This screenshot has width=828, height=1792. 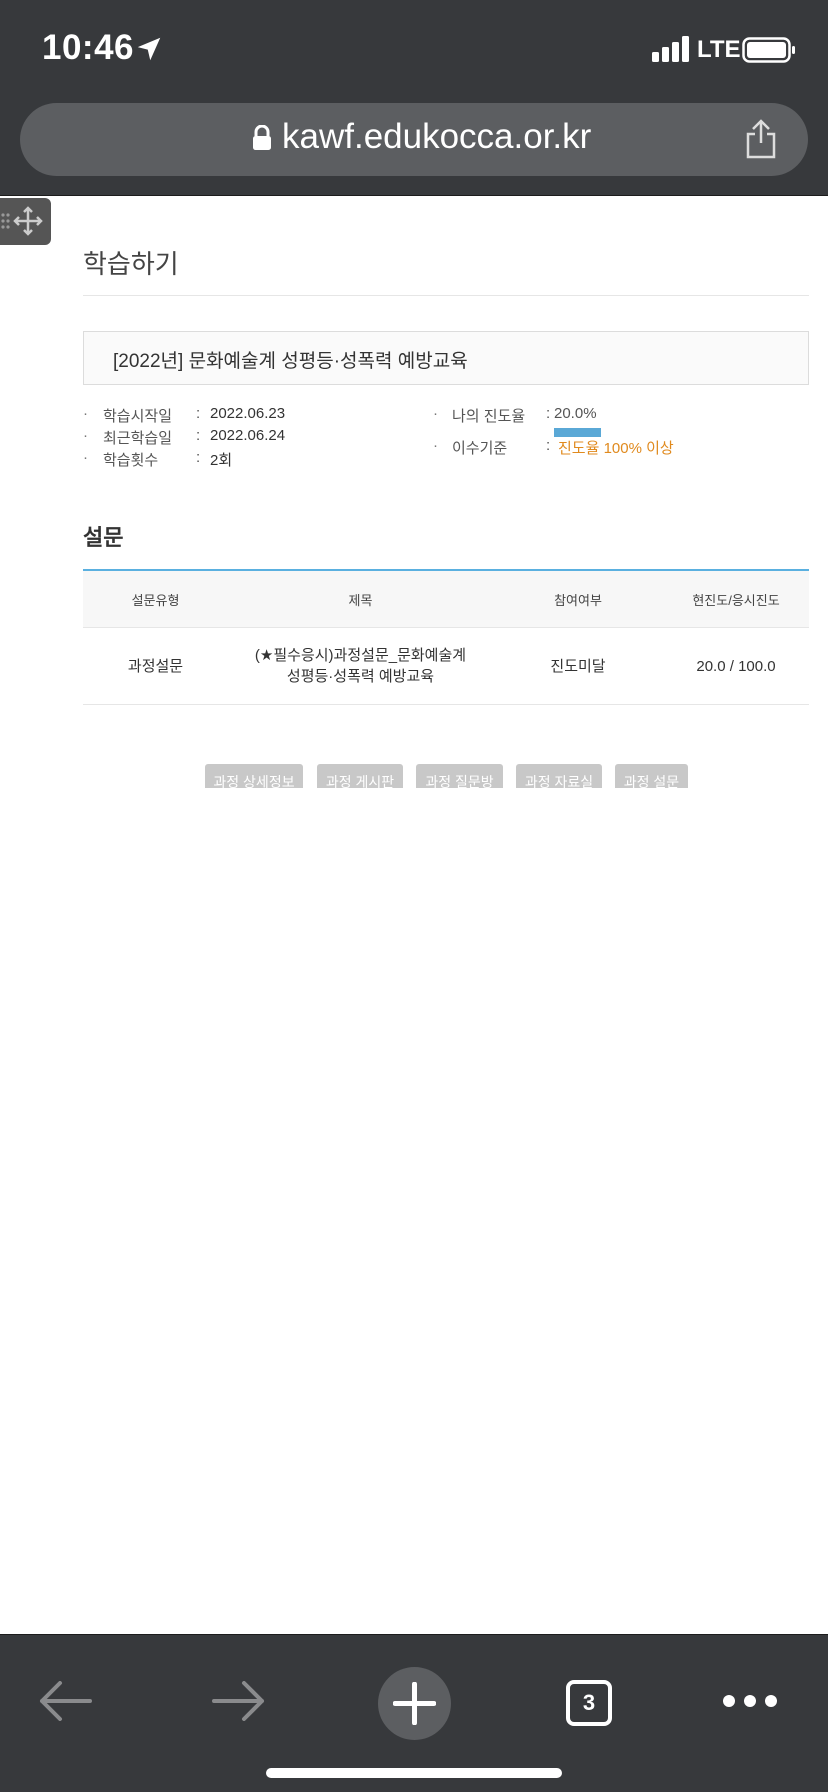 What do you see at coordinates (149, 49) in the screenshot?
I see `location-arrow-icon` at bounding box center [149, 49].